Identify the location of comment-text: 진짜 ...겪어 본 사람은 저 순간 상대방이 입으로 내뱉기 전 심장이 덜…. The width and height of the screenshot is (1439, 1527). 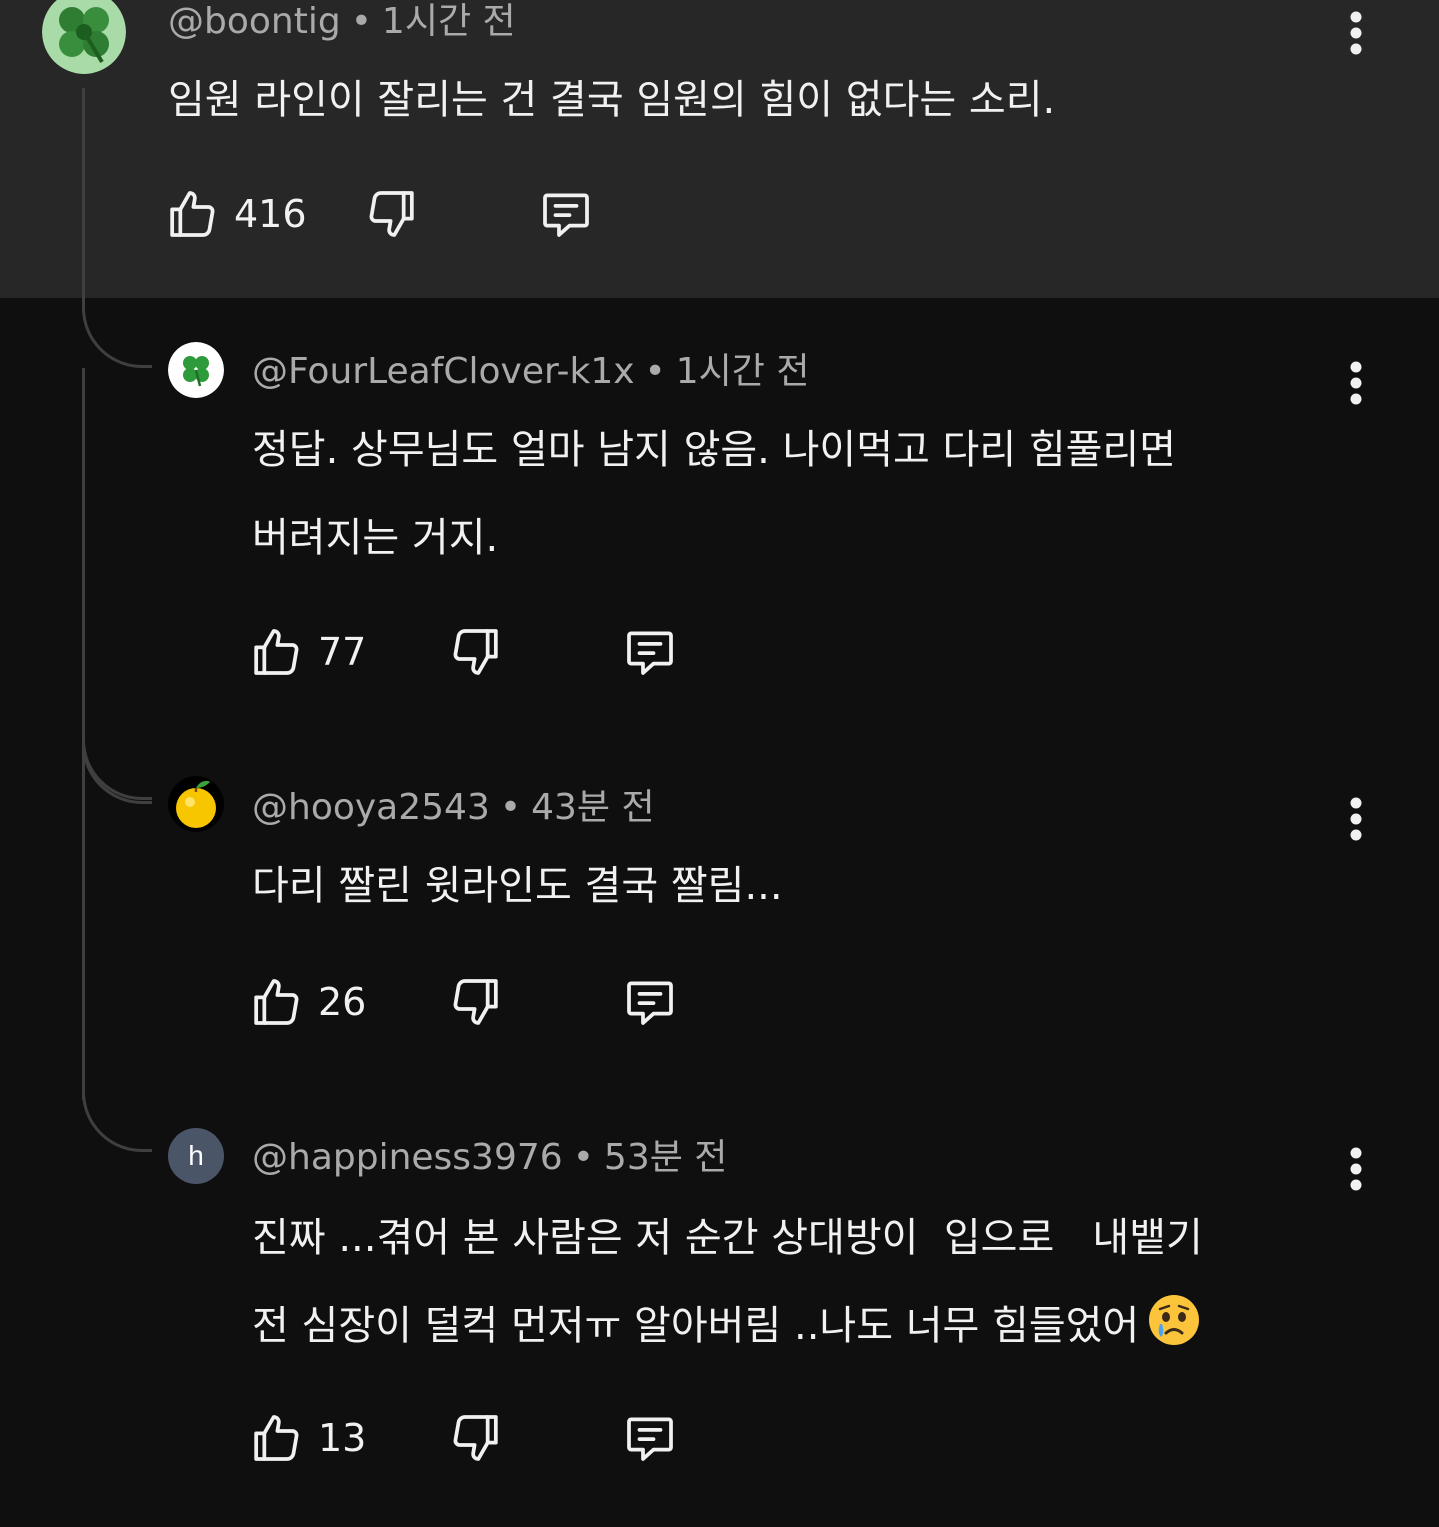
(727, 1282).